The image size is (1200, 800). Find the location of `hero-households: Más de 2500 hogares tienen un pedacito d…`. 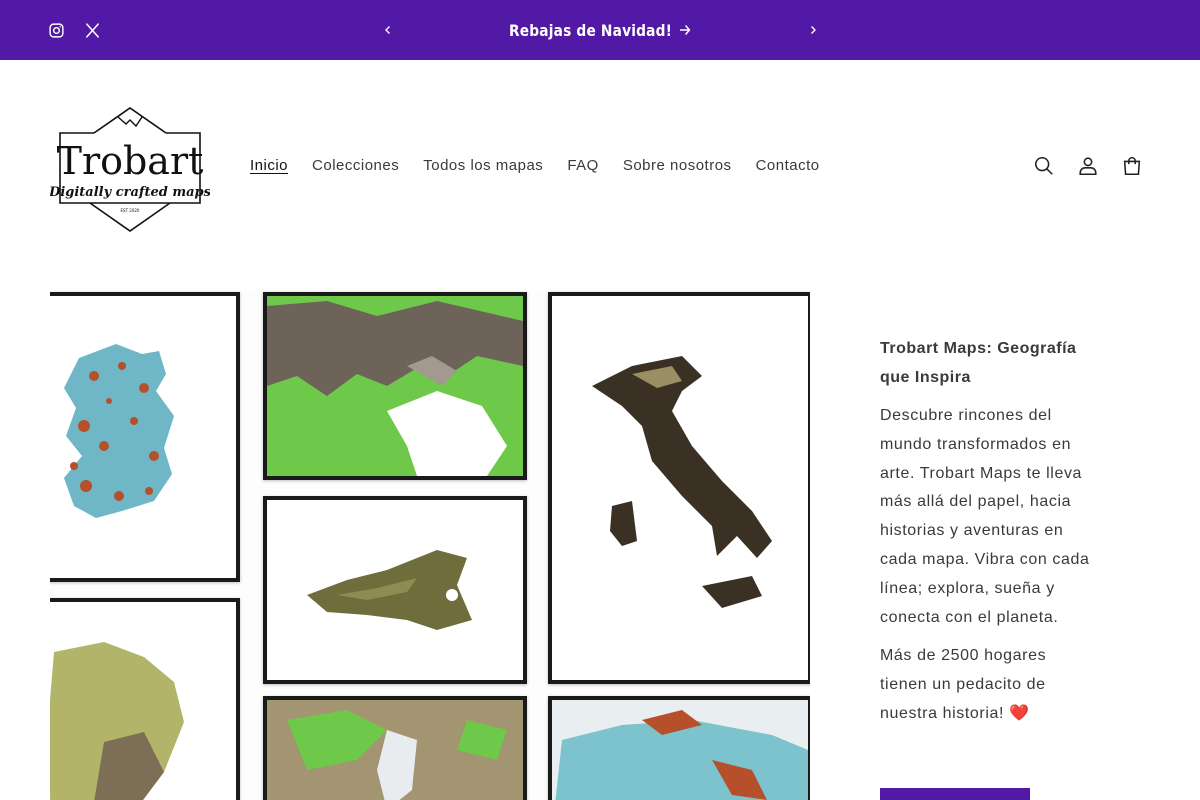

hero-households: Más de 2500 hogares tienen un pedacito d… is located at coordinates (963, 684).